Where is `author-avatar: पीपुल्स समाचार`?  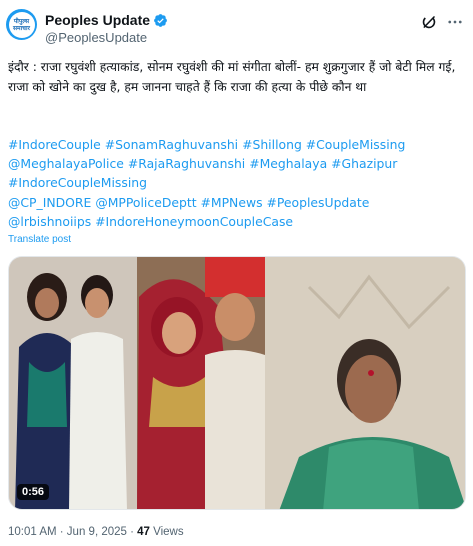
author-avatar: पीपुल्स समाचार is located at coordinates (21, 24).